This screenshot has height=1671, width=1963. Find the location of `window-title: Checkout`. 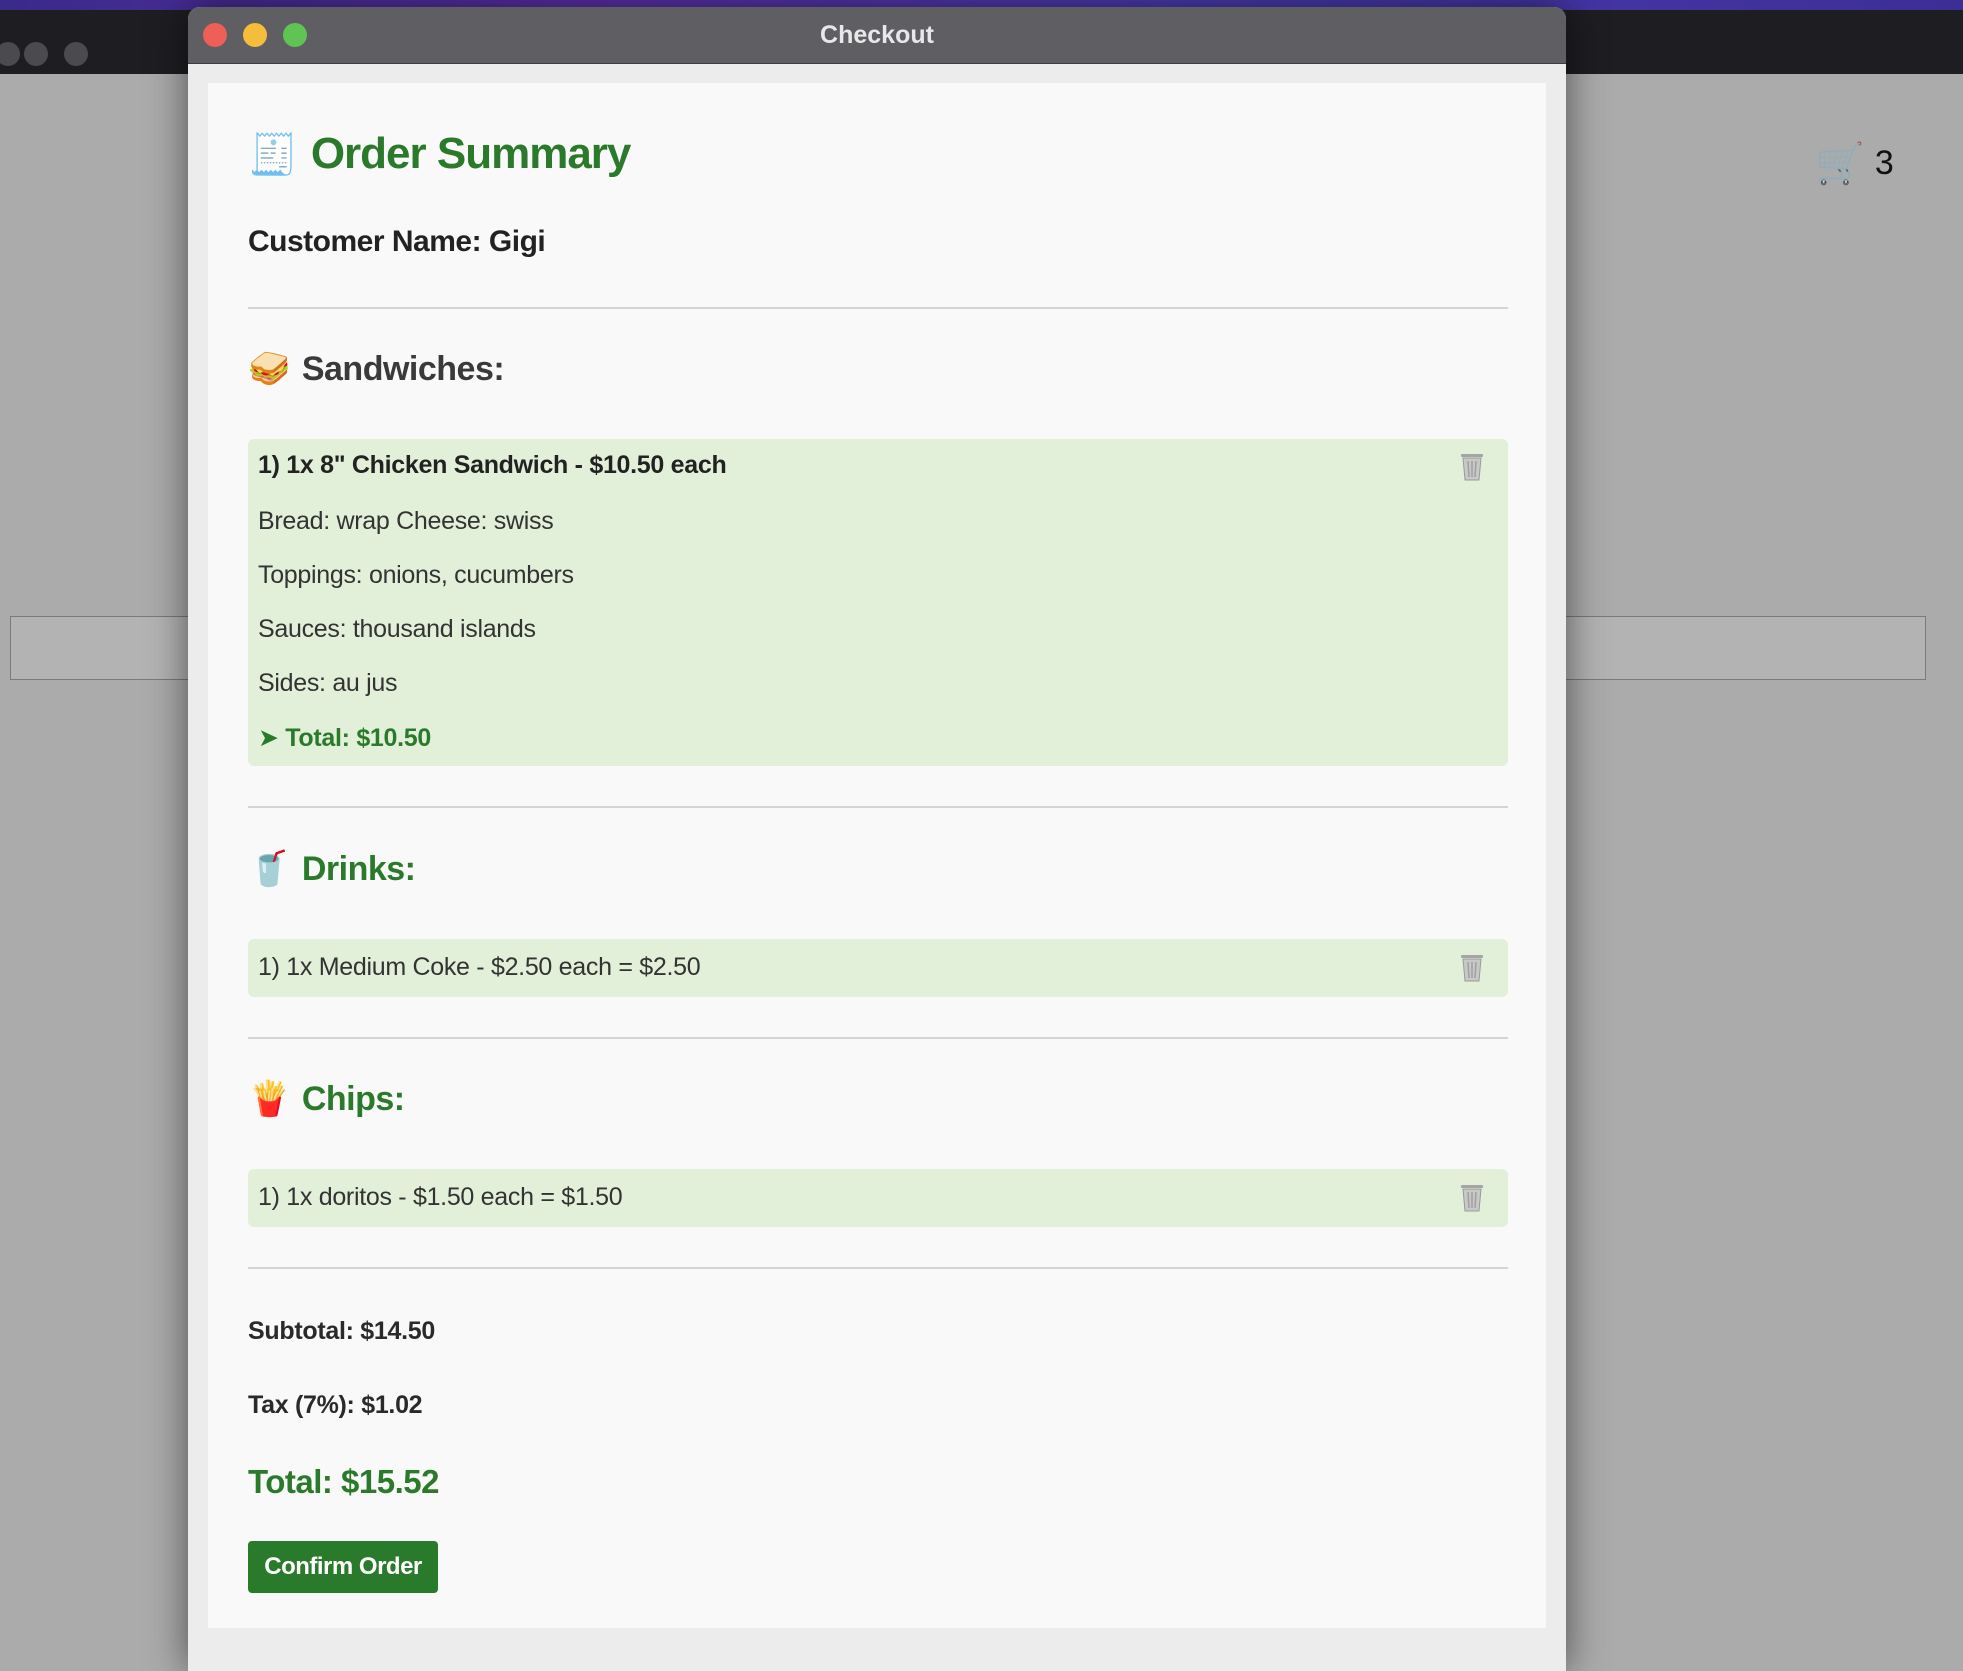

window-title: Checkout is located at coordinates (877, 35).